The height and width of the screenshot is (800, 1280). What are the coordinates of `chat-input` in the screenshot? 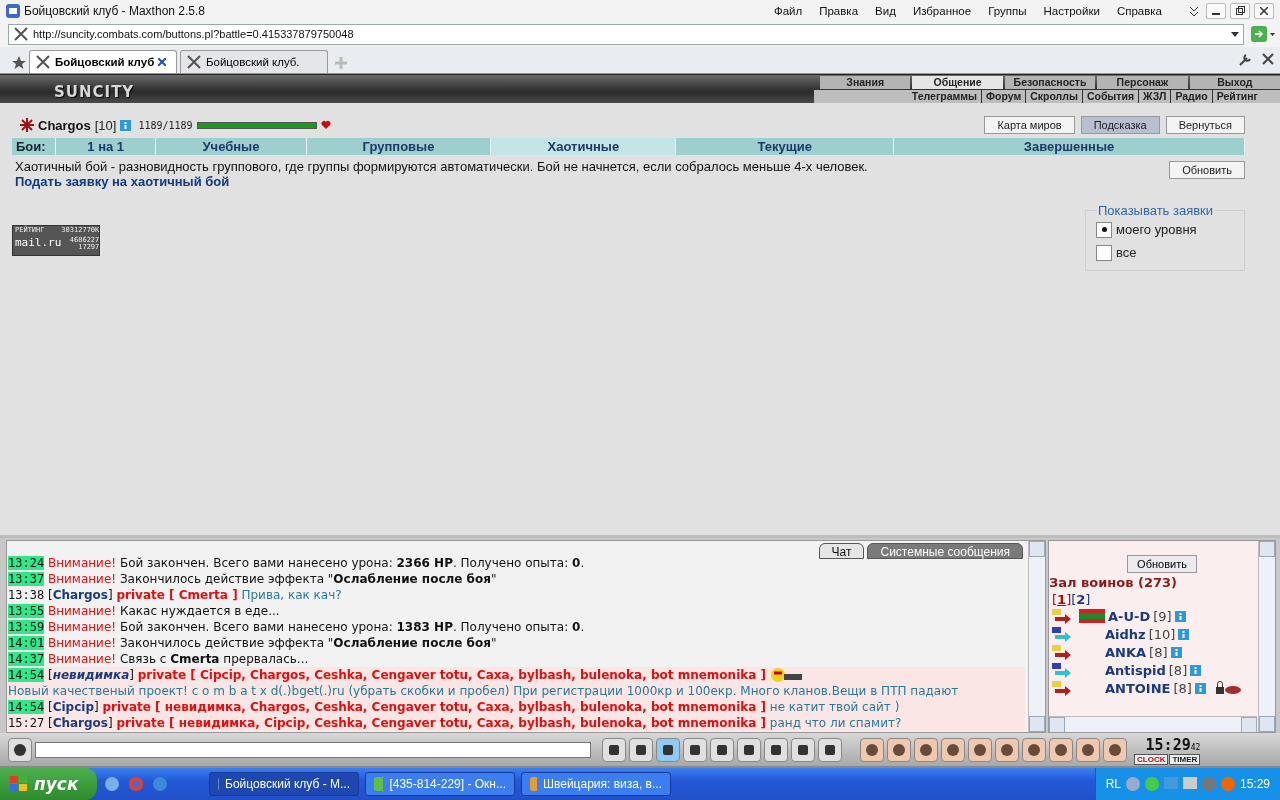 It's located at (313, 749).